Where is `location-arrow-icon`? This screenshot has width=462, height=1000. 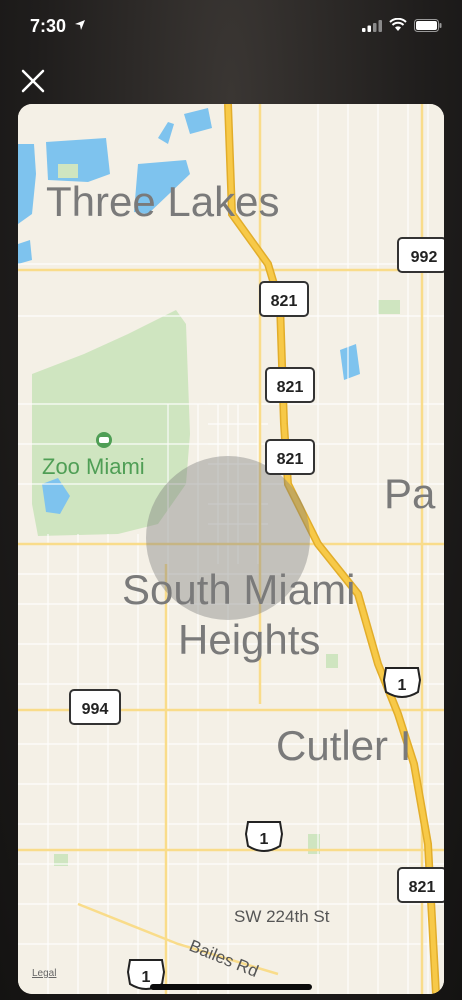 location-arrow-icon is located at coordinates (80, 25).